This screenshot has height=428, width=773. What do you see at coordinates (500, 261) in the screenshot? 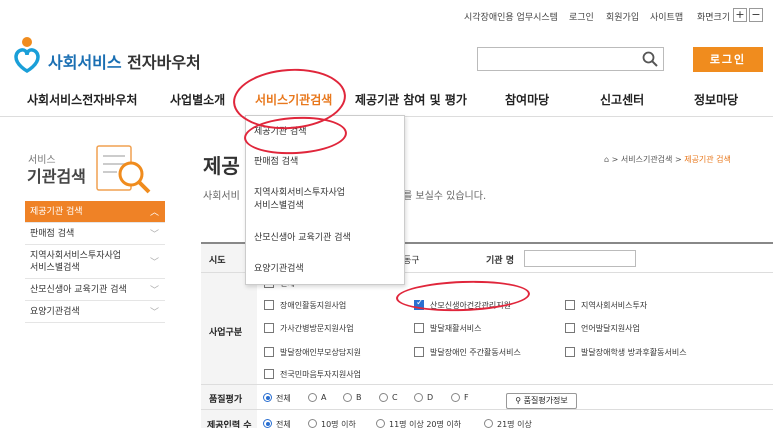
I see `org-name-label: 기관 명` at bounding box center [500, 261].